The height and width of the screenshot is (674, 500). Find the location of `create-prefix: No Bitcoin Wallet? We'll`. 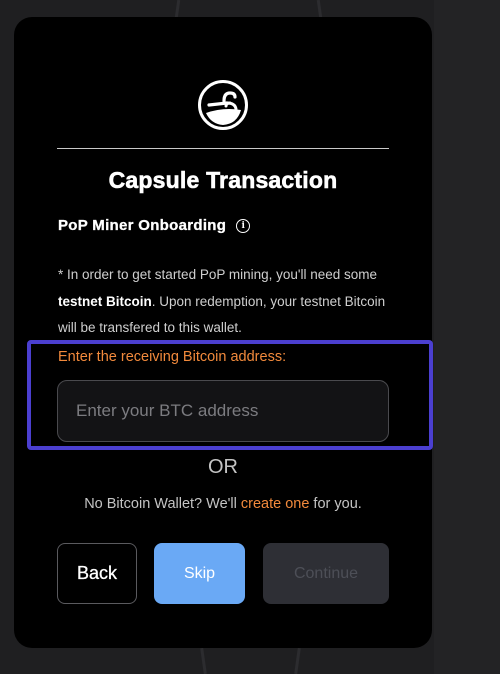

create-prefix: No Bitcoin Wallet? We'll is located at coordinates (162, 504).